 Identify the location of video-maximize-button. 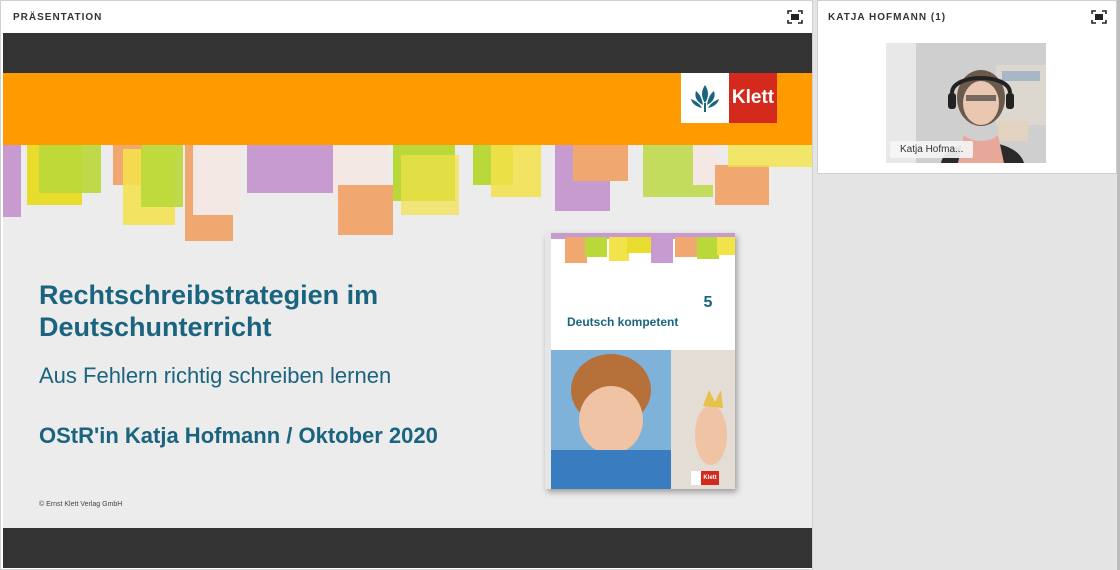
(1099, 17).